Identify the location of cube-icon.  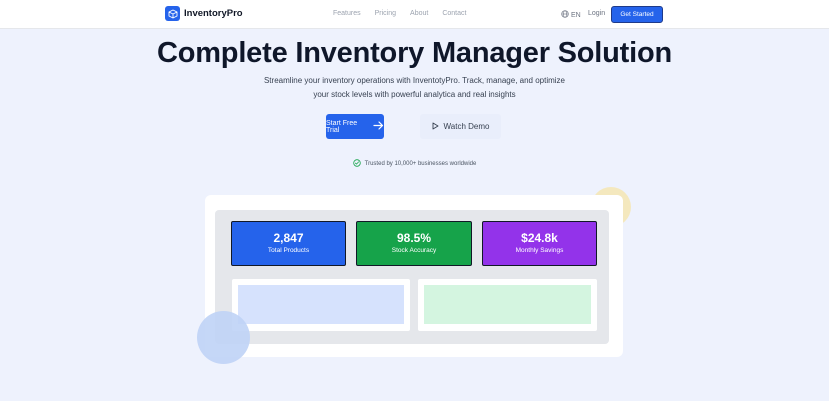
(172, 13).